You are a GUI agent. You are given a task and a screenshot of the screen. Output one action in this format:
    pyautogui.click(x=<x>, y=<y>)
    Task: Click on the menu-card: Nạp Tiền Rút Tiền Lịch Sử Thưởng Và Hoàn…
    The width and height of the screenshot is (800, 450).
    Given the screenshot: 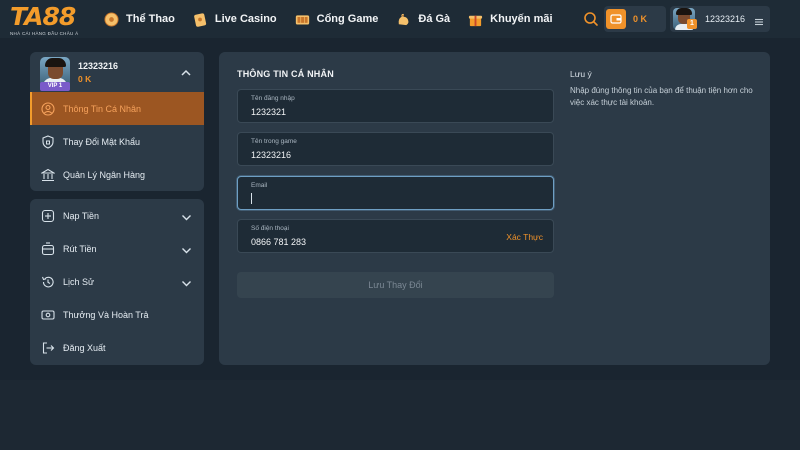 What is the action you would take?
    pyautogui.click(x=117, y=282)
    